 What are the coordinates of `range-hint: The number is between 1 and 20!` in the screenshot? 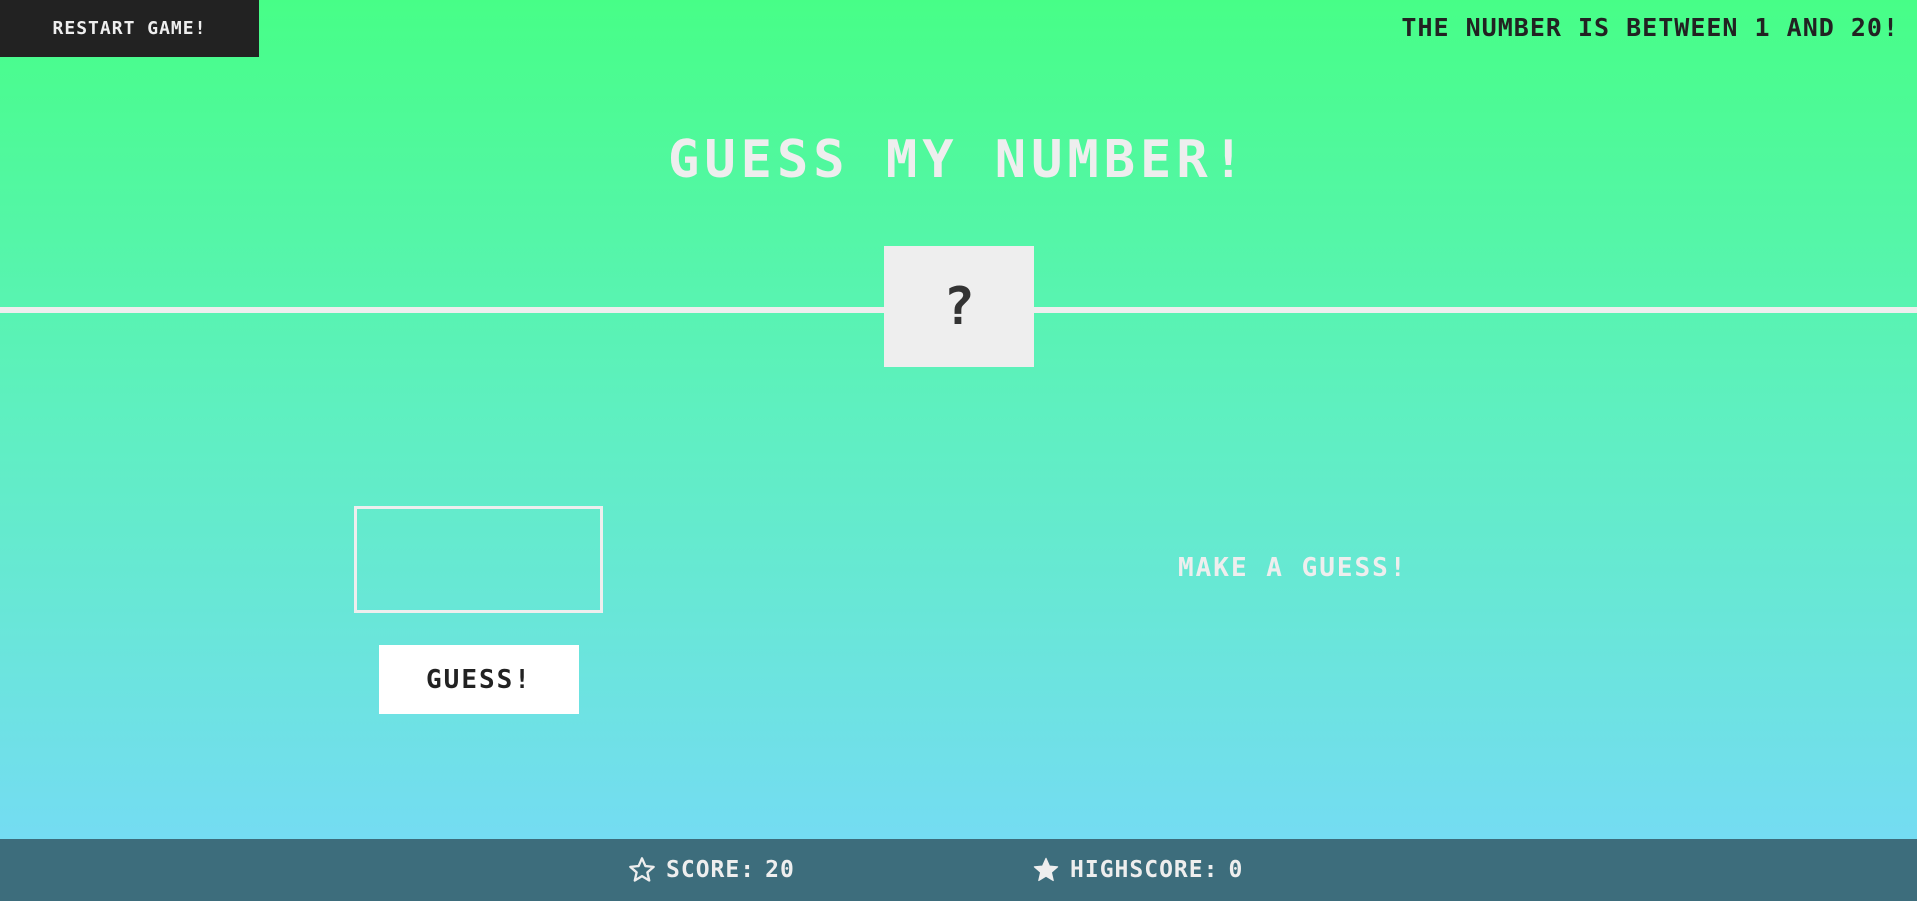 It's located at (1650, 27).